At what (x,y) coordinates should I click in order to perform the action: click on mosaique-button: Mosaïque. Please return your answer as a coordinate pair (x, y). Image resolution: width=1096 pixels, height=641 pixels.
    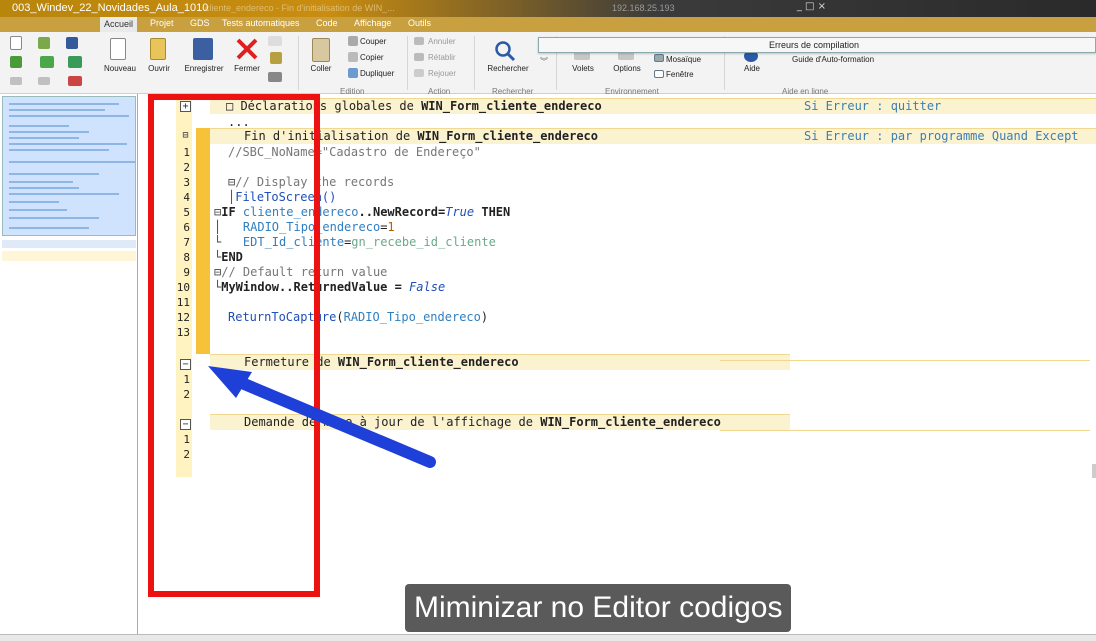
    Looking at the image, I should click on (683, 59).